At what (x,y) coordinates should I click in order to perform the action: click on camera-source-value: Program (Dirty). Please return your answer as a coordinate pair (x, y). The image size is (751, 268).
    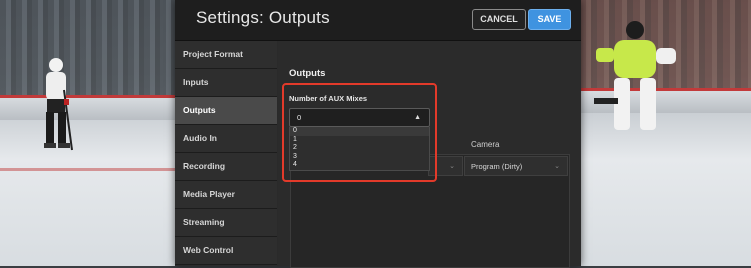
    Looking at the image, I should click on (497, 166).